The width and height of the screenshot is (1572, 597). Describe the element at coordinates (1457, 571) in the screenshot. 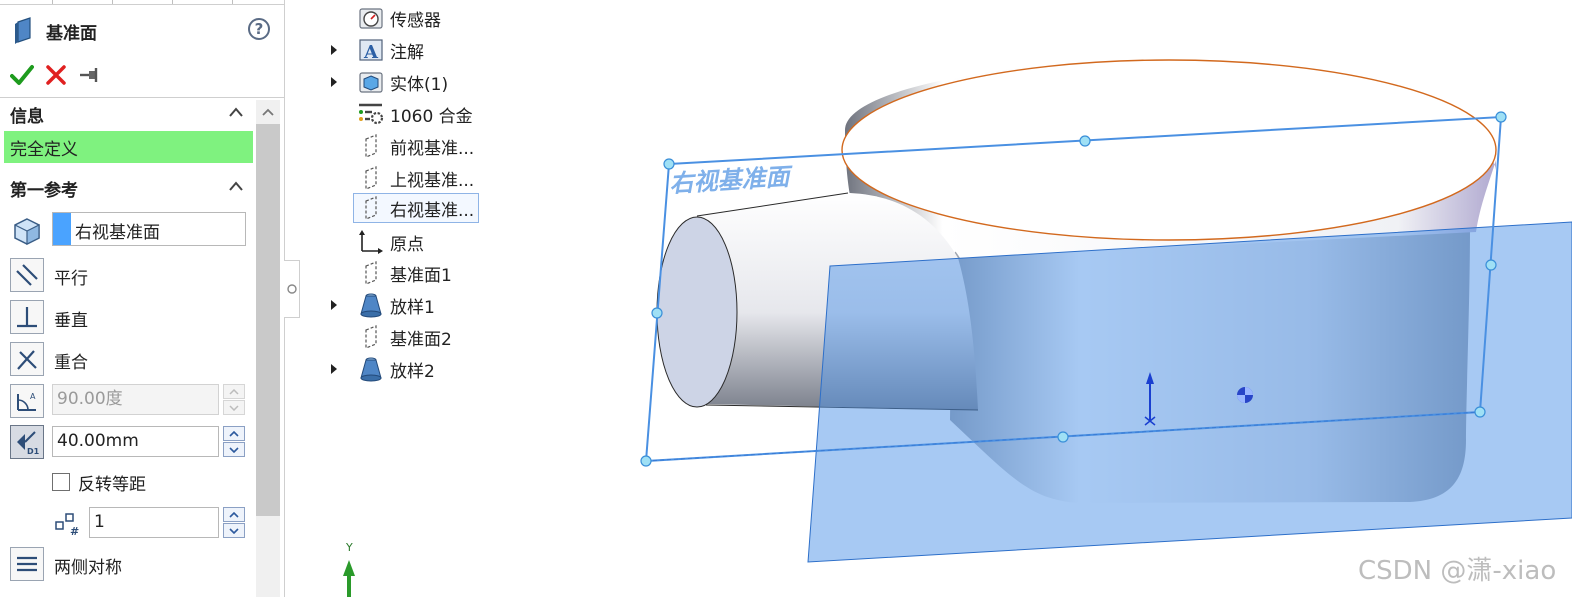

I see `watermark-text: CSDN @潇-xiao` at that location.